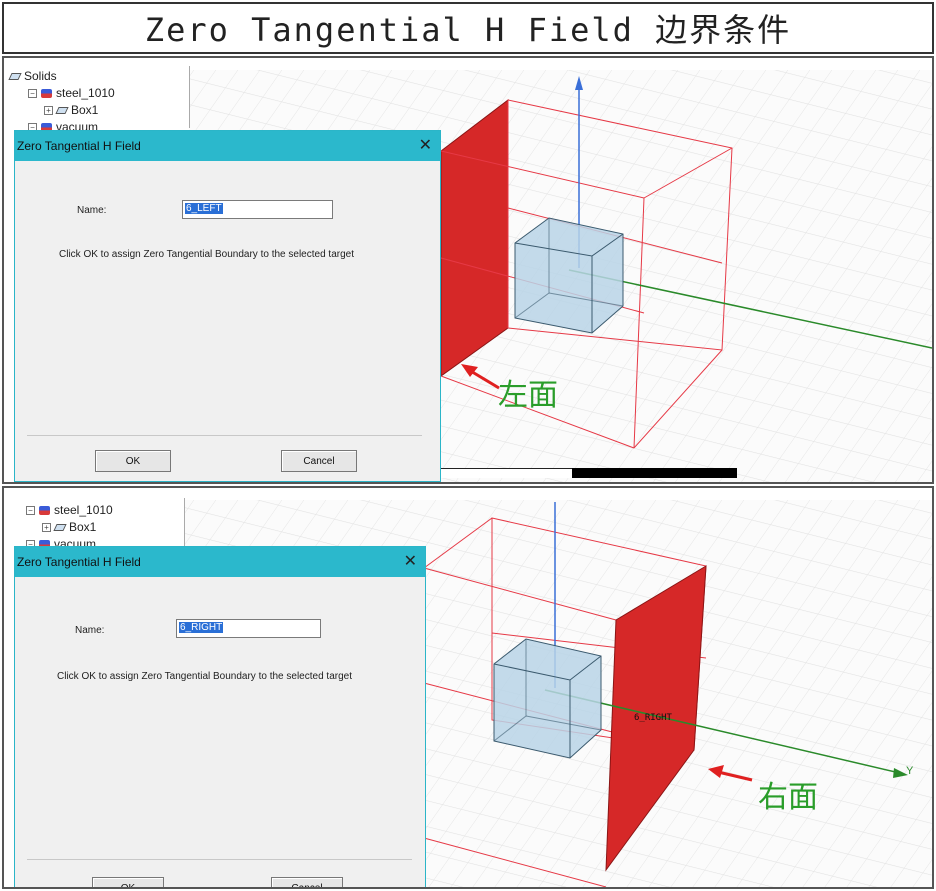 Image resolution: width=936 pixels, height=891 pixels. I want to click on solids-icon, so click(15, 76).